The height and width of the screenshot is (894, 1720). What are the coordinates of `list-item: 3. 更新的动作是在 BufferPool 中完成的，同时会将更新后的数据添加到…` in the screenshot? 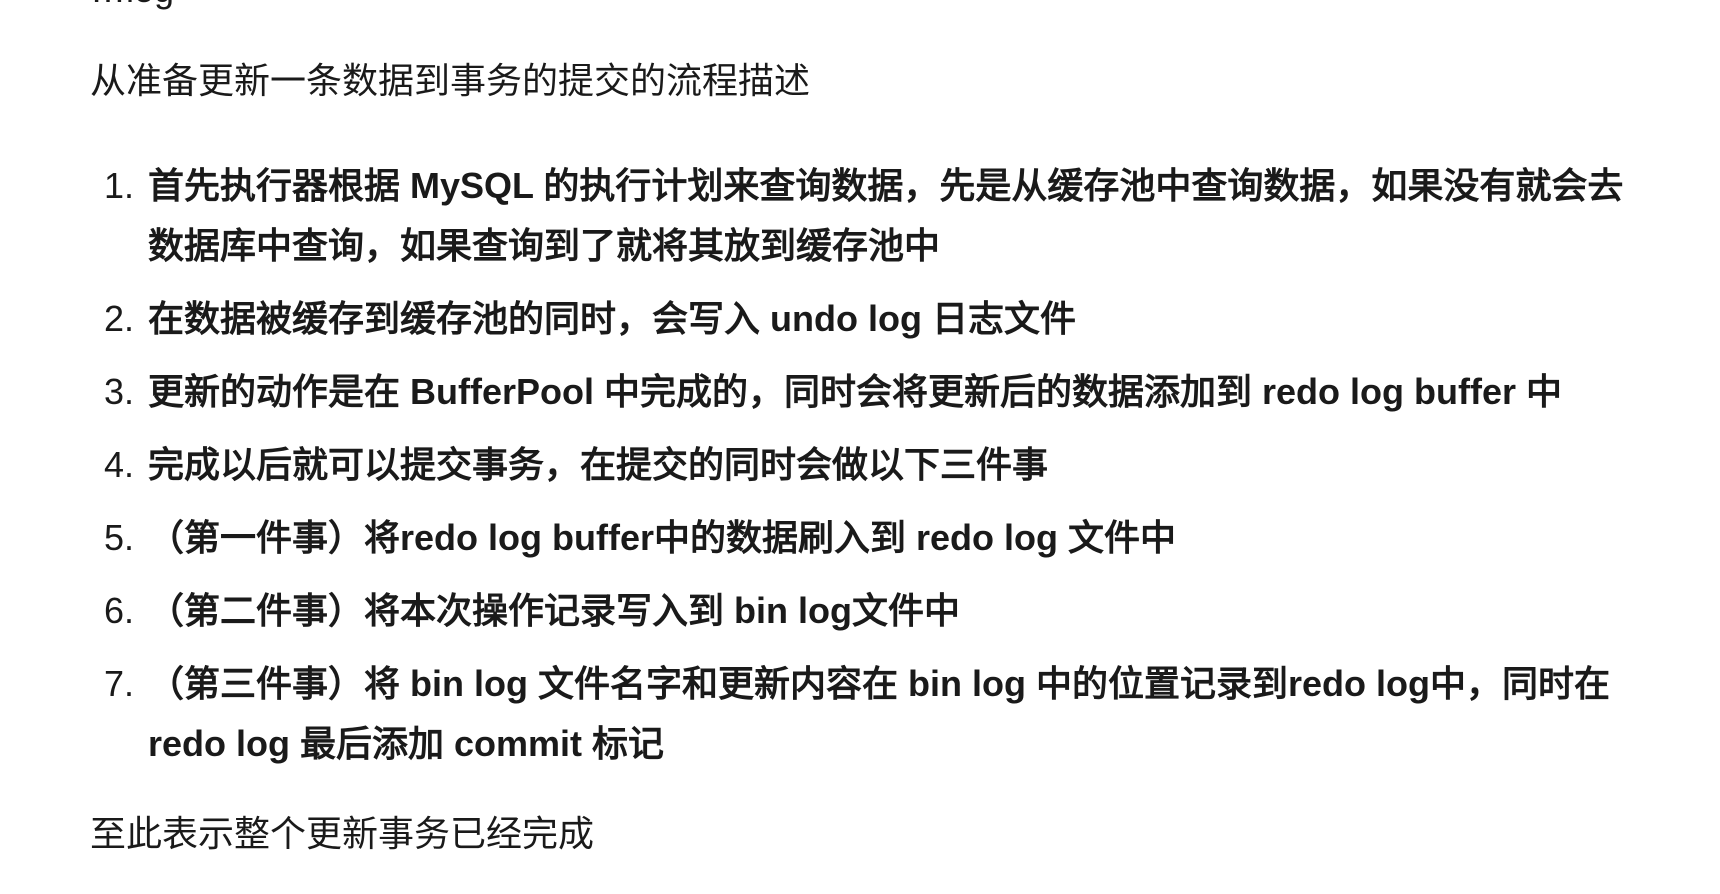 It's located at (880, 392).